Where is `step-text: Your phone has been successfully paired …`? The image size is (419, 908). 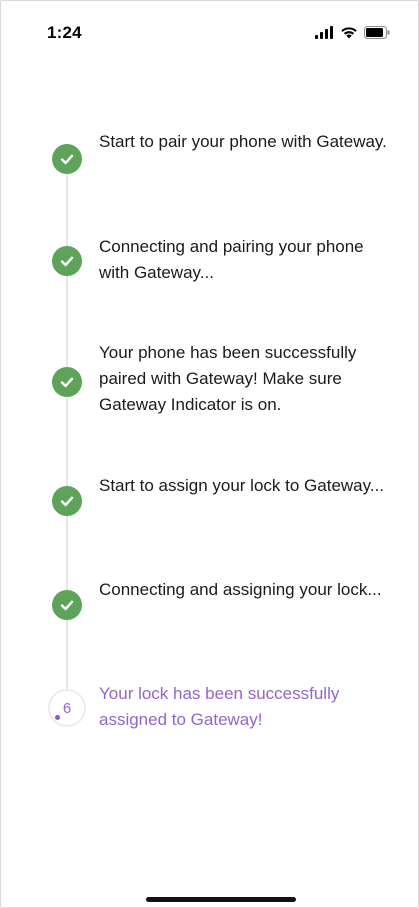 step-text: Your phone has been successfully paired … is located at coordinates (228, 378).